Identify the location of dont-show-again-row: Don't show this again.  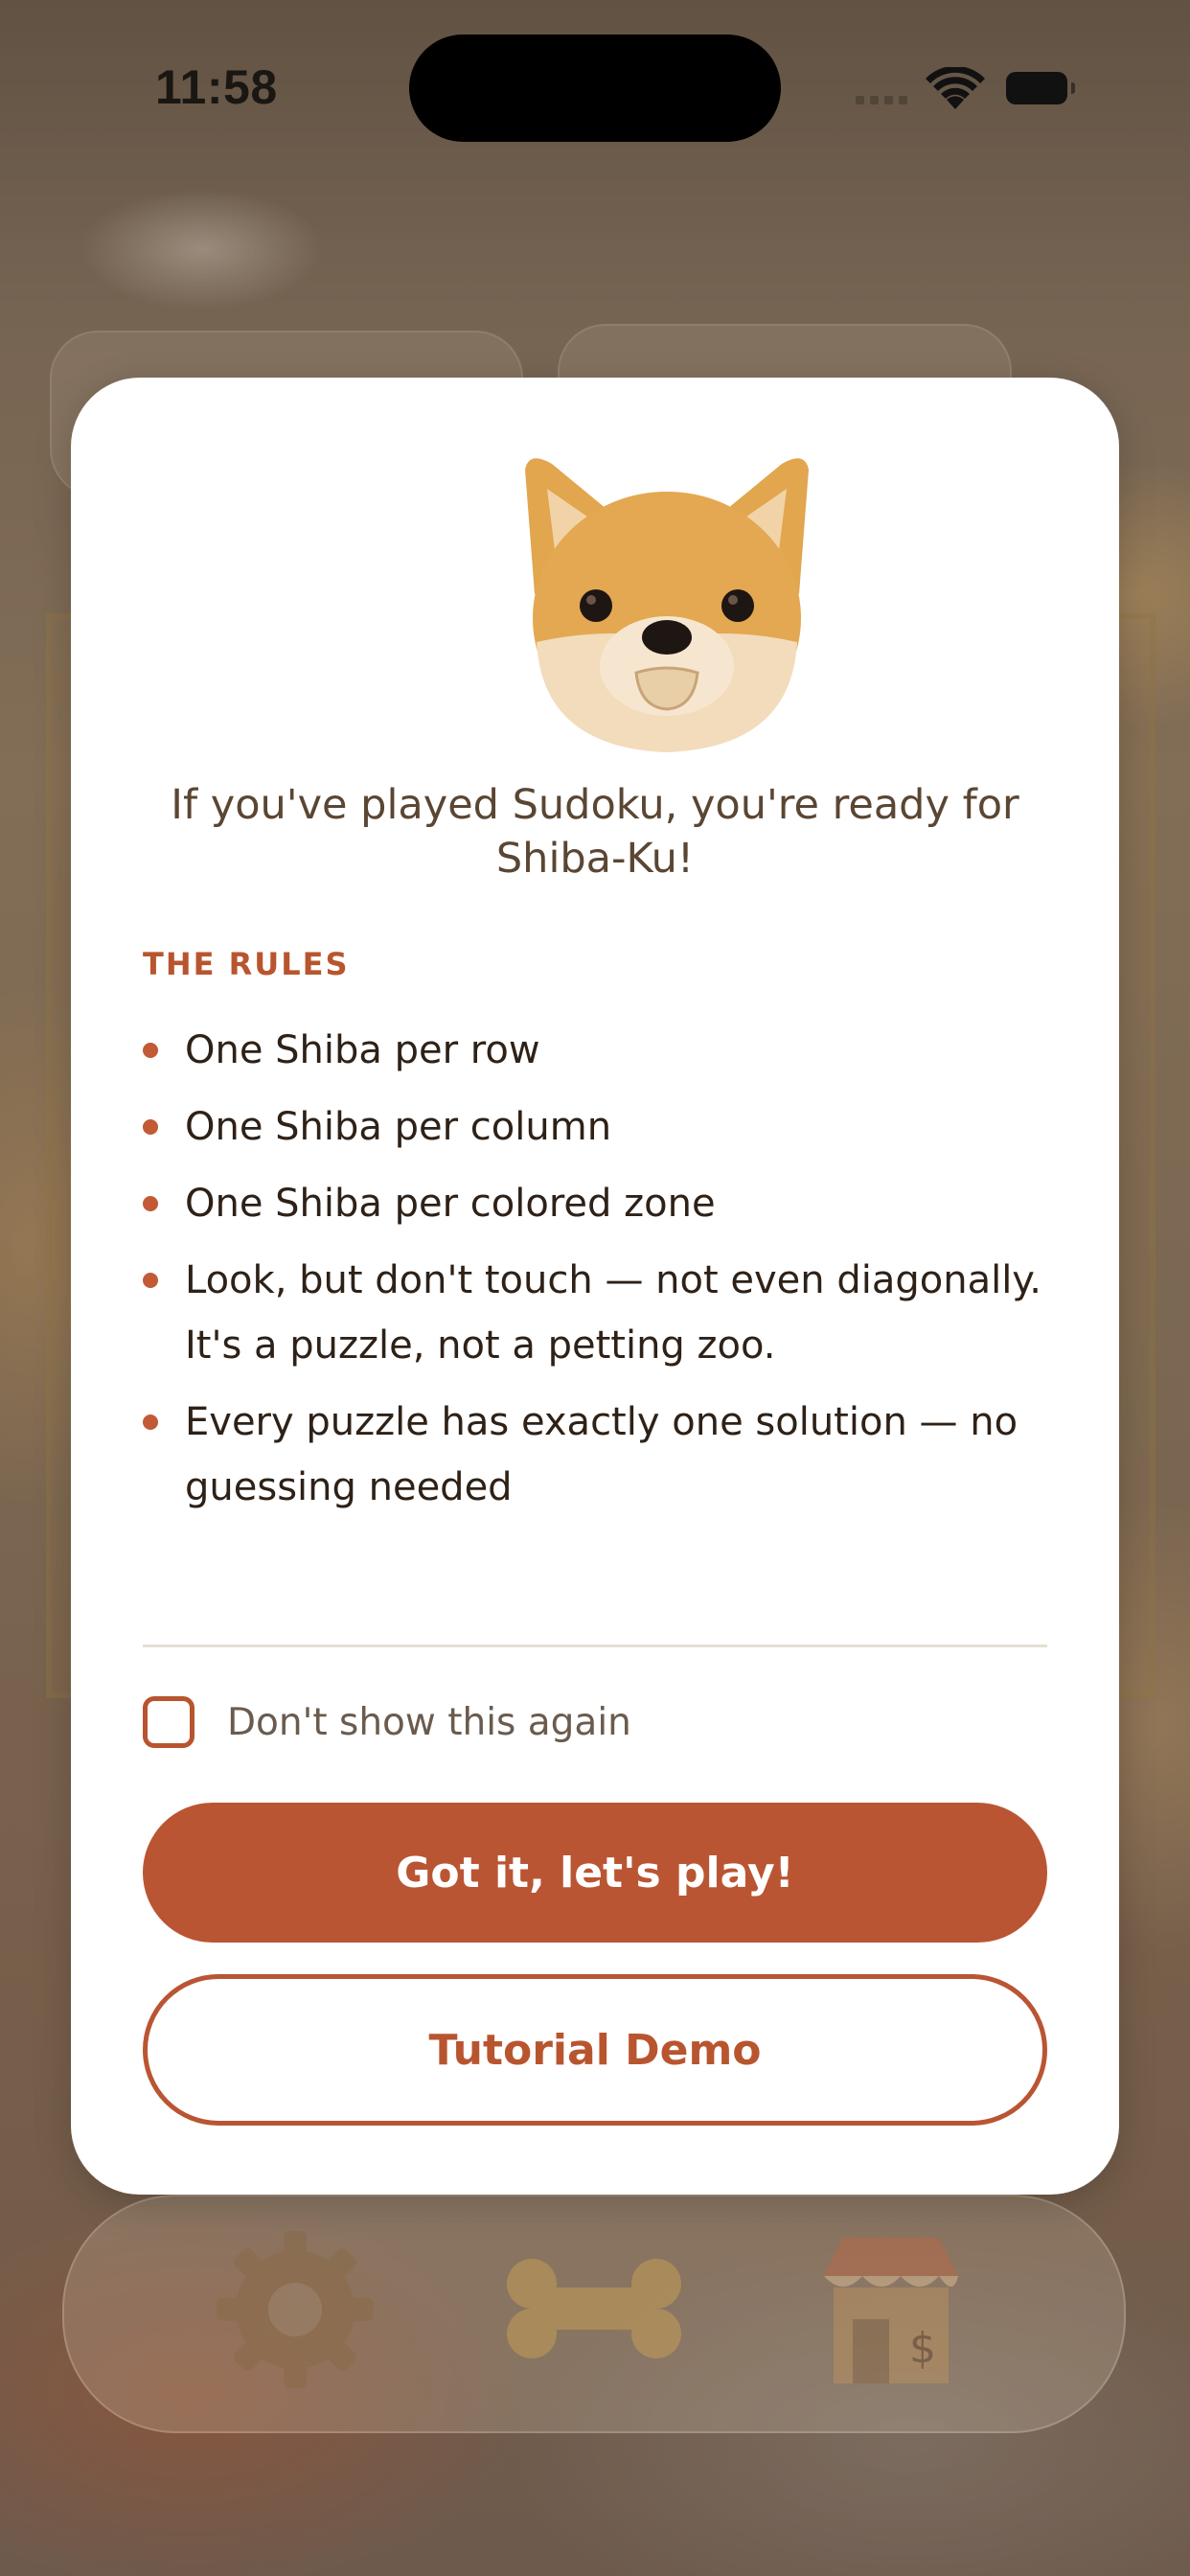
(387, 1722).